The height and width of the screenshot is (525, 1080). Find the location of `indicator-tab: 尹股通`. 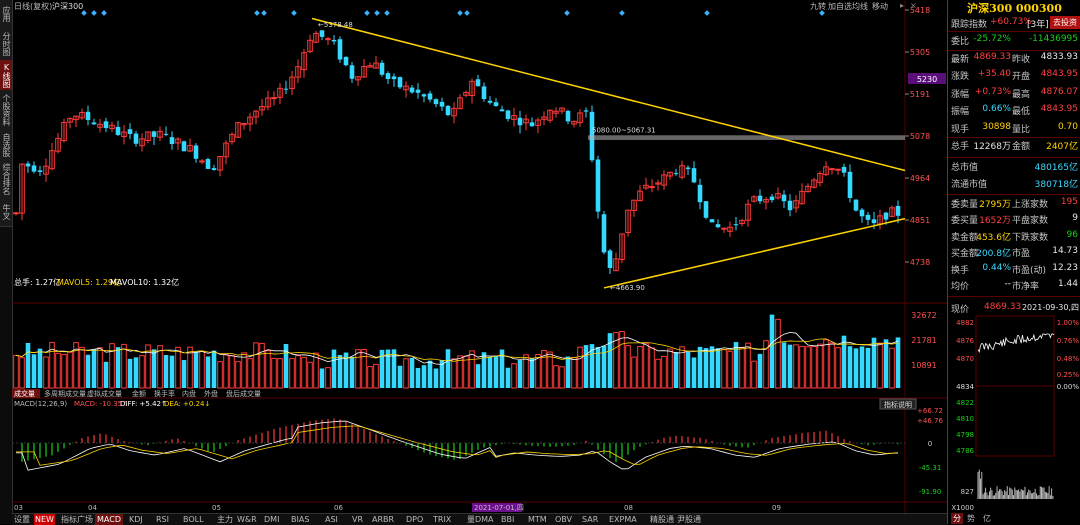

indicator-tab: 尹股通 is located at coordinates (689, 519).